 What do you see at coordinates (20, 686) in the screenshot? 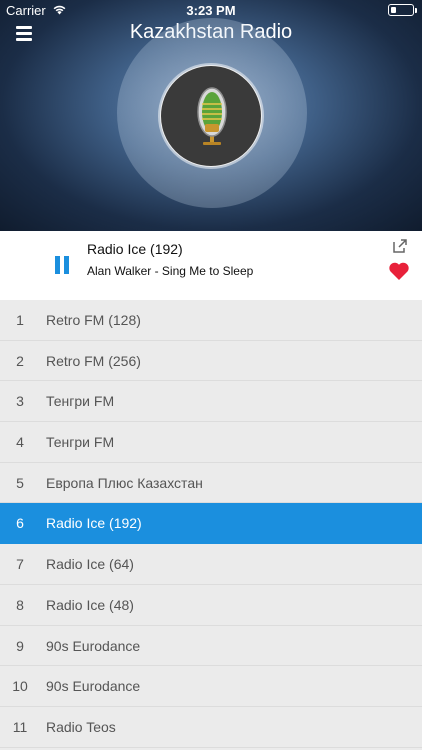
I see `station-number: 10` at bounding box center [20, 686].